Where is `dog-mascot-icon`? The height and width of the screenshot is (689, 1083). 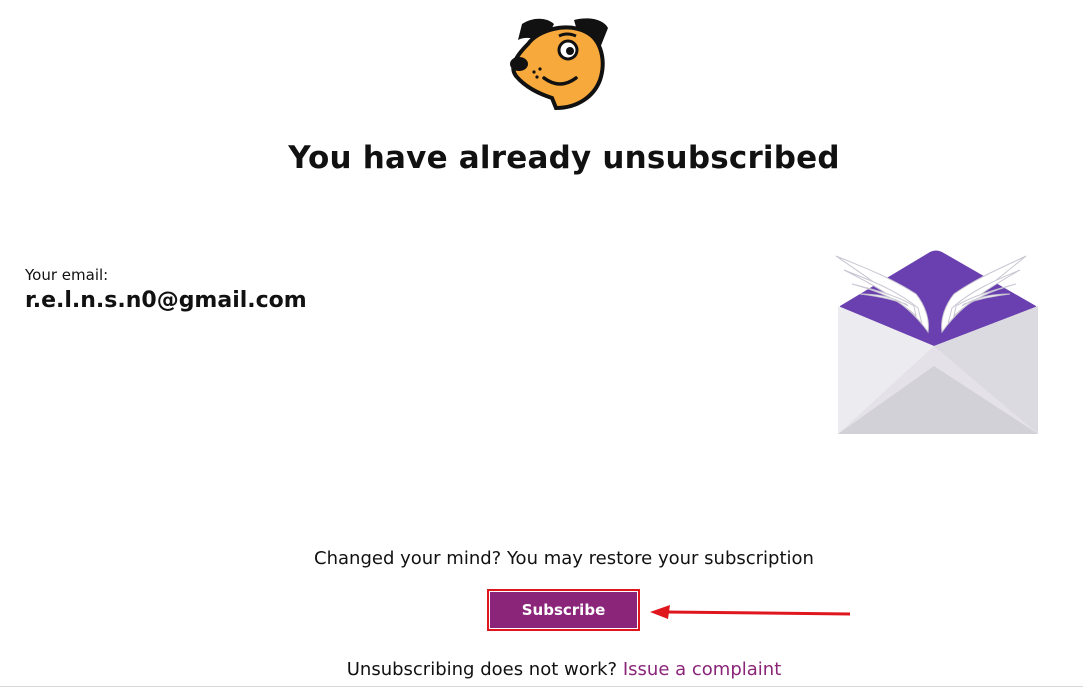
dog-mascot-icon is located at coordinates (559, 64).